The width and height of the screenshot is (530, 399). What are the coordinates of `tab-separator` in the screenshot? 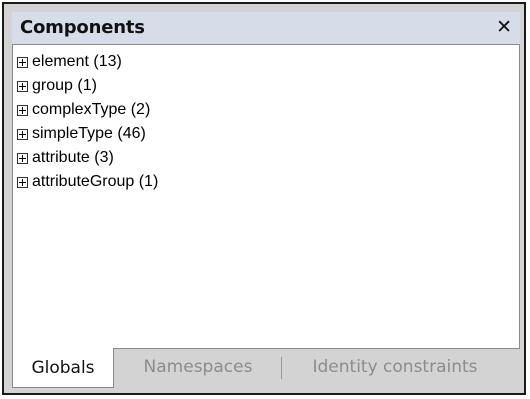 It's located at (281, 368).